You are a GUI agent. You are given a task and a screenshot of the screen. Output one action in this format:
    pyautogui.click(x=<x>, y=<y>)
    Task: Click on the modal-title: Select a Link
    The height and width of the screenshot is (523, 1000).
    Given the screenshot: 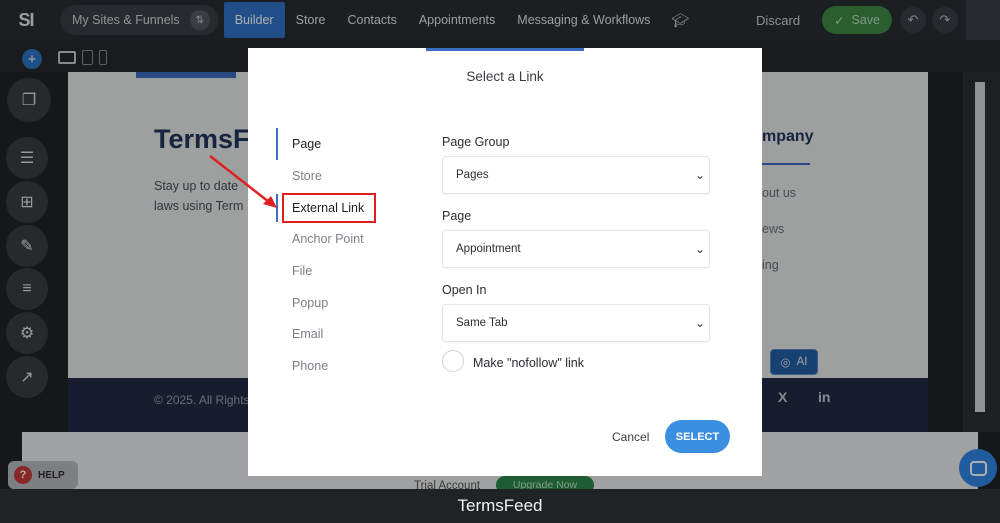 What is the action you would take?
    pyautogui.click(x=505, y=76)
    